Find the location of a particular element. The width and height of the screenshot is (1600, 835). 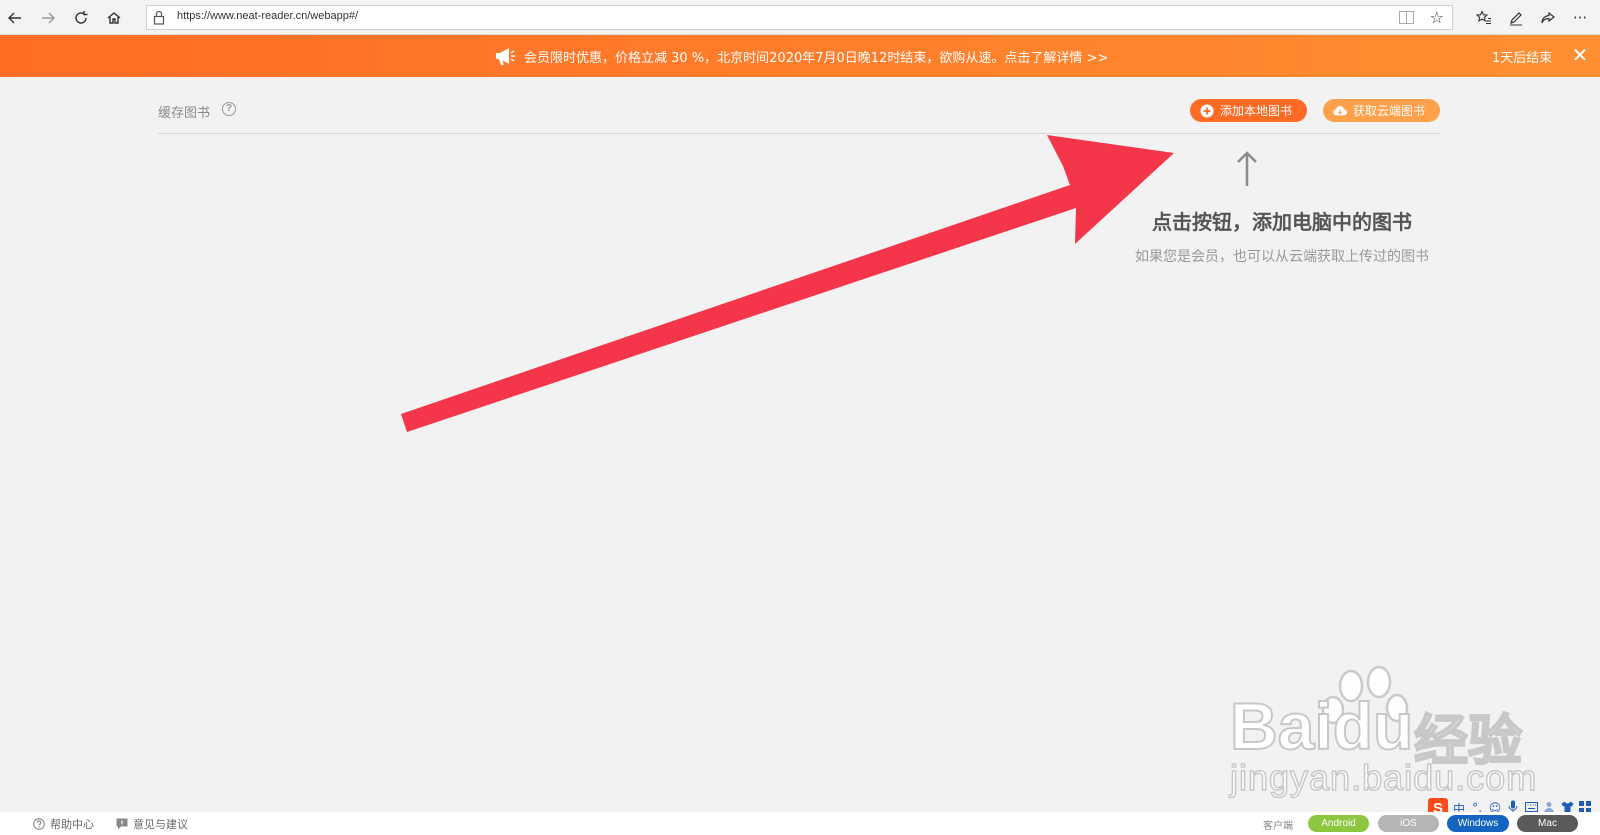

get-cloud-book-label: 获取云端图书 is located at coordinates (1389, 111).